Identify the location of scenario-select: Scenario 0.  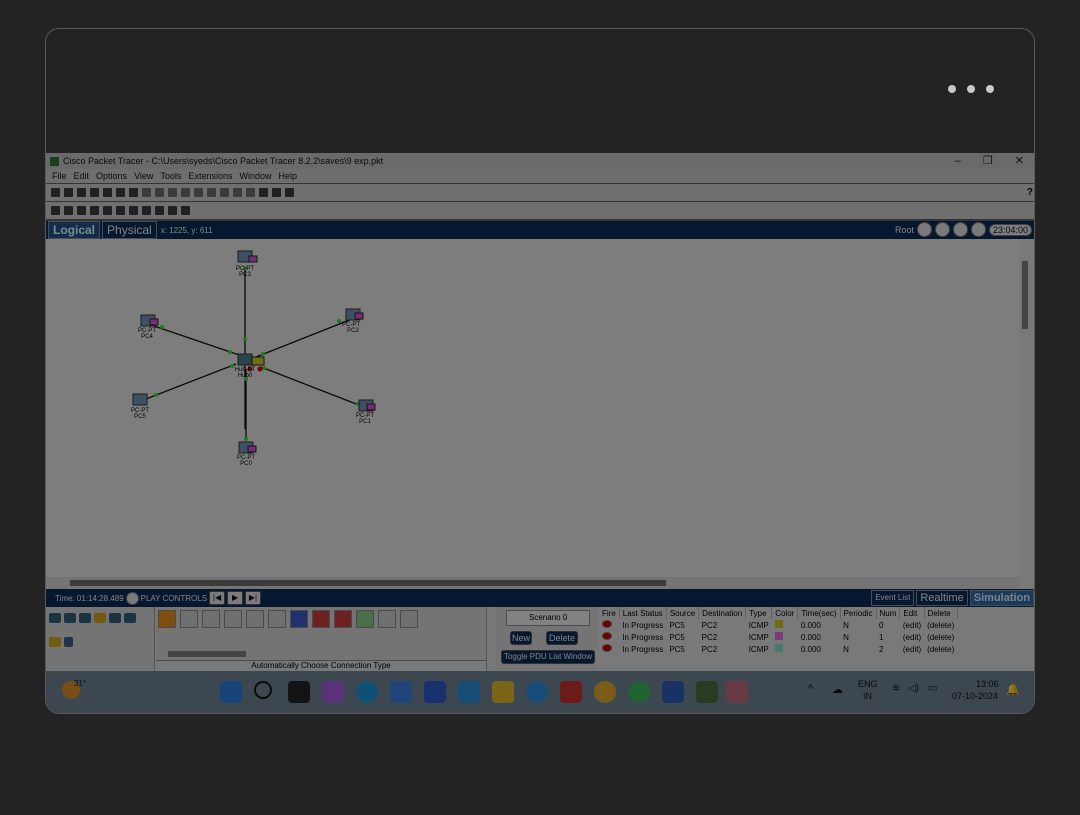
(548, 618).